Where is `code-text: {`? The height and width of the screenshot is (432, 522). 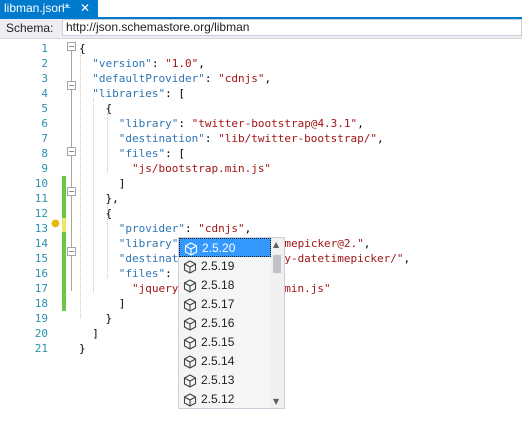 code-text: { is located at coordinates (82, 48).